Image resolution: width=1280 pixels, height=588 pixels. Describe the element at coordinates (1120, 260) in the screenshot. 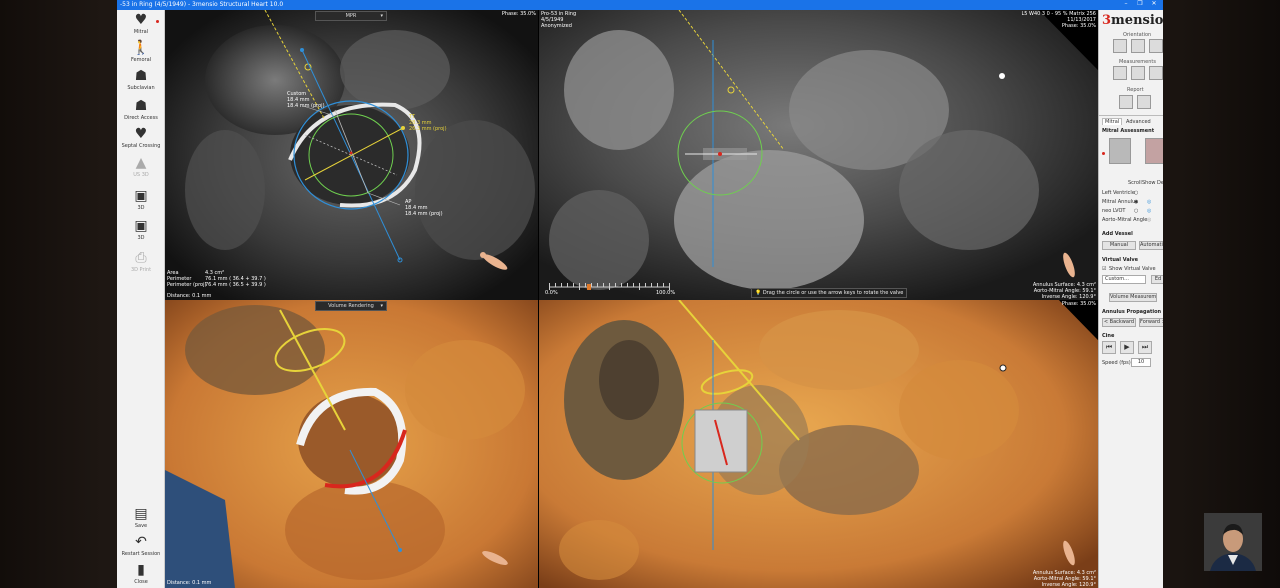

I see `virtual-valve-heading: Virtual Valve` at that location.